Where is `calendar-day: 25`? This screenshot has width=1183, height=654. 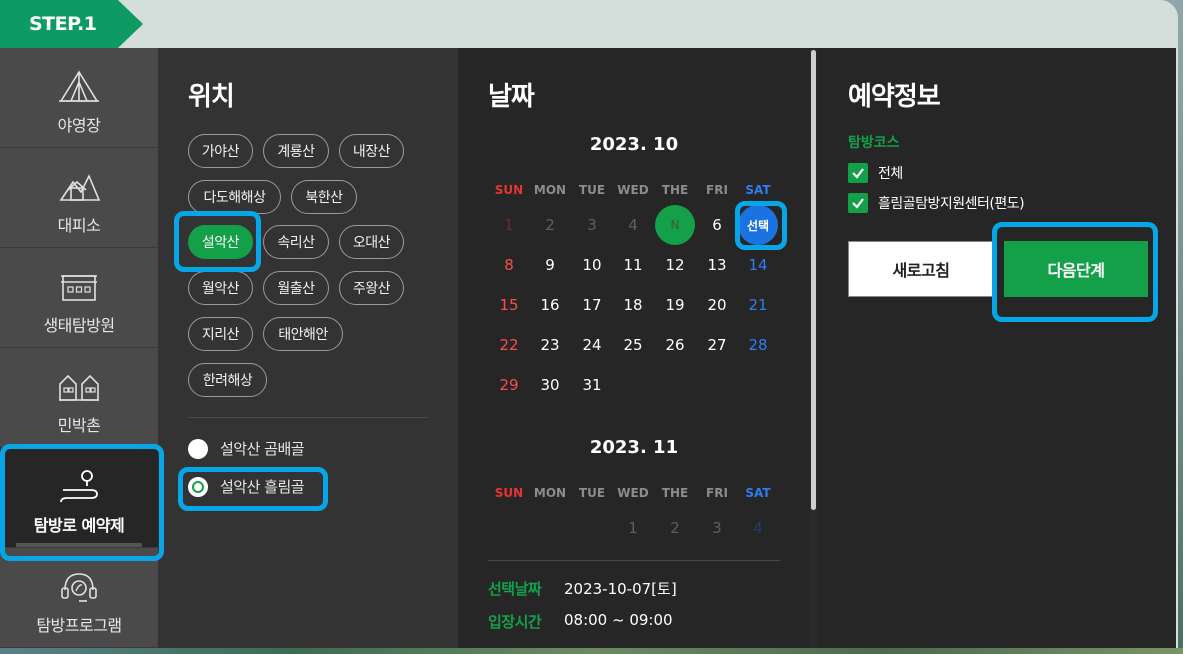
calendar-day: 25 is located at coordinates (633, 345).